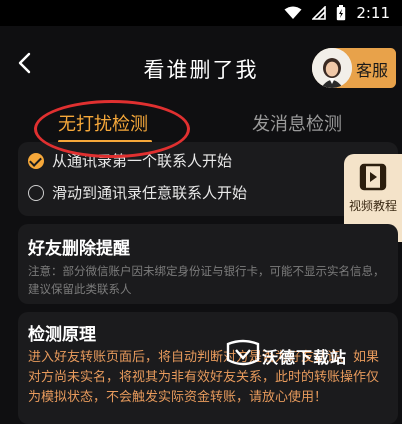 The image size is (402, 424). I want to click on annotation-circle, so click(112, 129).